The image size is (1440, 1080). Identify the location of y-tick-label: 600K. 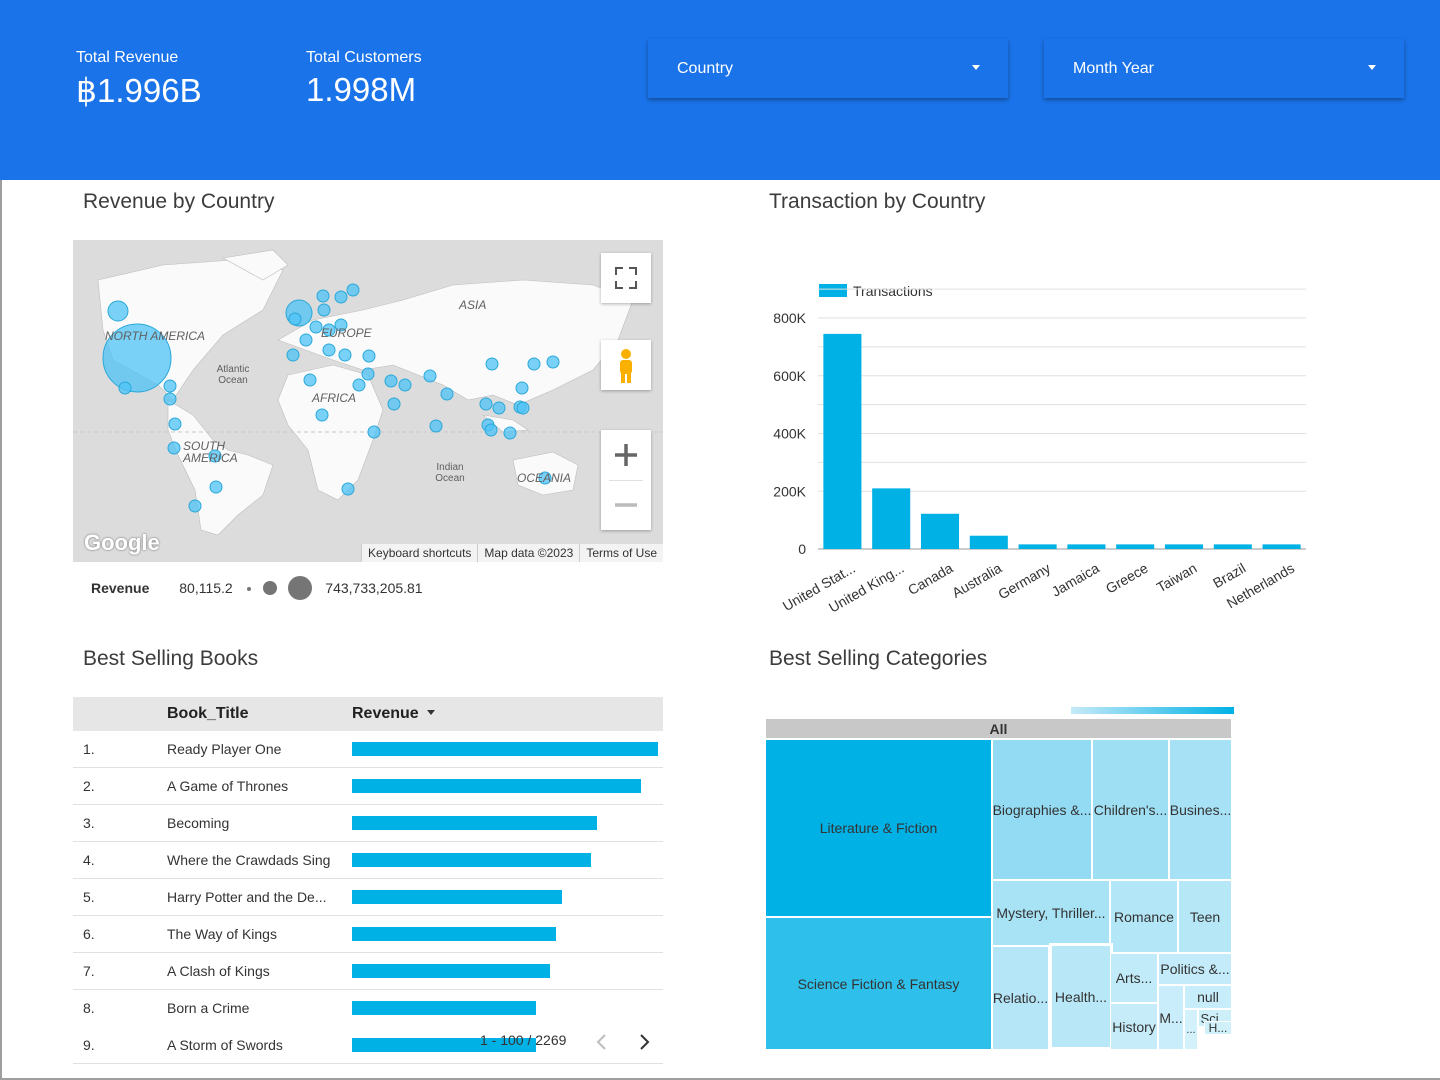
(789, 376).